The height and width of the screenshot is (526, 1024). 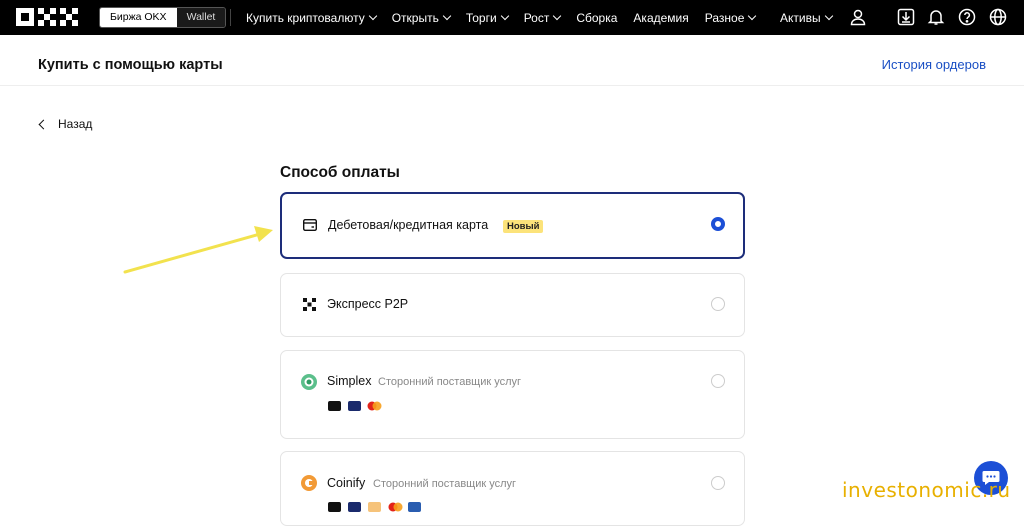 What do you see at coordinates (487, 18) in the screenshot?
I see `nav-trade: Торги` at bounding box center [487, 18].